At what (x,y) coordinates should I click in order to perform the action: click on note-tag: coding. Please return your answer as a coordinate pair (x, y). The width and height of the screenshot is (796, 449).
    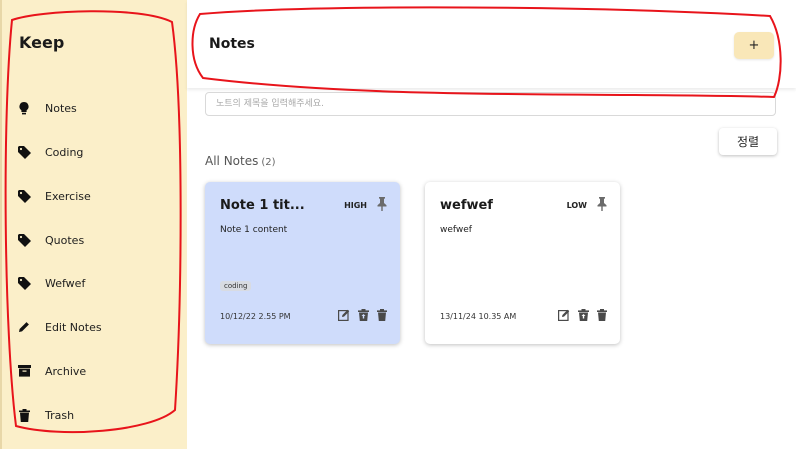
    Looking at the image, I should click on (236, 286).